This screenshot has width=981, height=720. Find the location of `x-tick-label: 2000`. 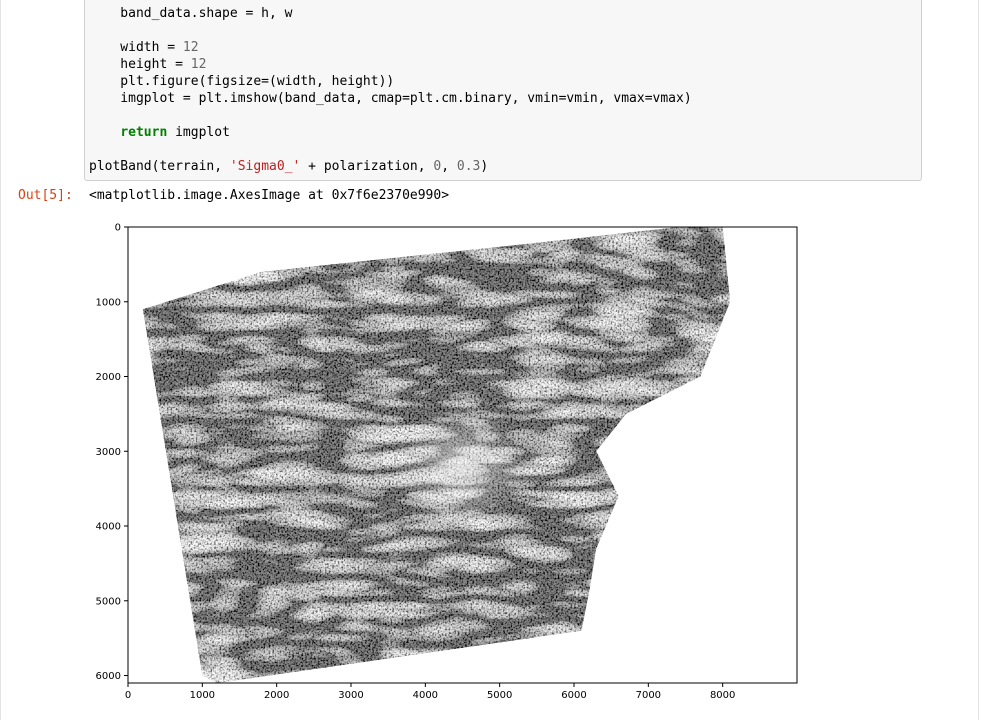

x-tick-label: 2000 is located at coordinates (276, 695).